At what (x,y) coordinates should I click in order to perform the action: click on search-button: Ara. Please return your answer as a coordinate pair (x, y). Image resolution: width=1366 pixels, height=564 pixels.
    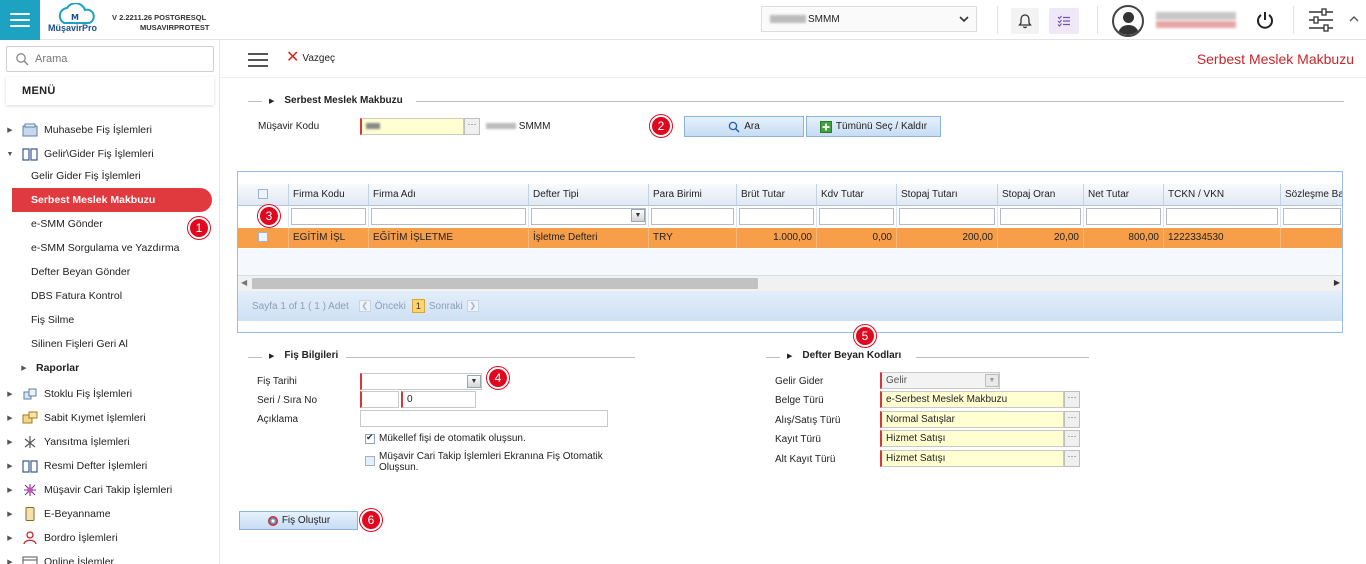
    Looking at the image, I should click on (744, 126).